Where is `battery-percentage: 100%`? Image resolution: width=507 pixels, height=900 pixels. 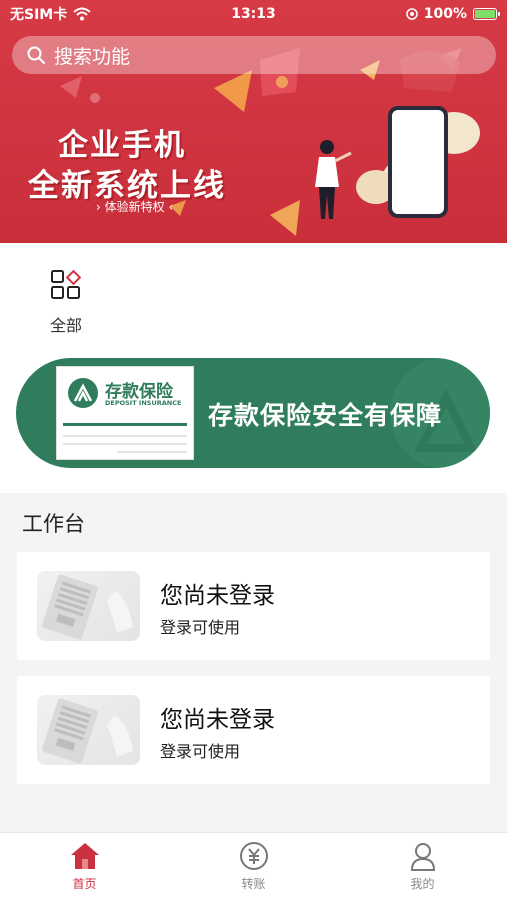 battery-percentage: 100% is located at coordinates (445, 14).